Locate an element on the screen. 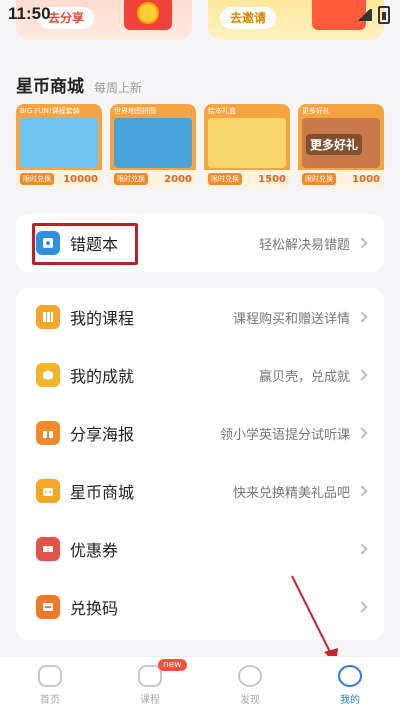  menu-item-desc: 轻松解决易错题 is located at coordinates (304, 245).